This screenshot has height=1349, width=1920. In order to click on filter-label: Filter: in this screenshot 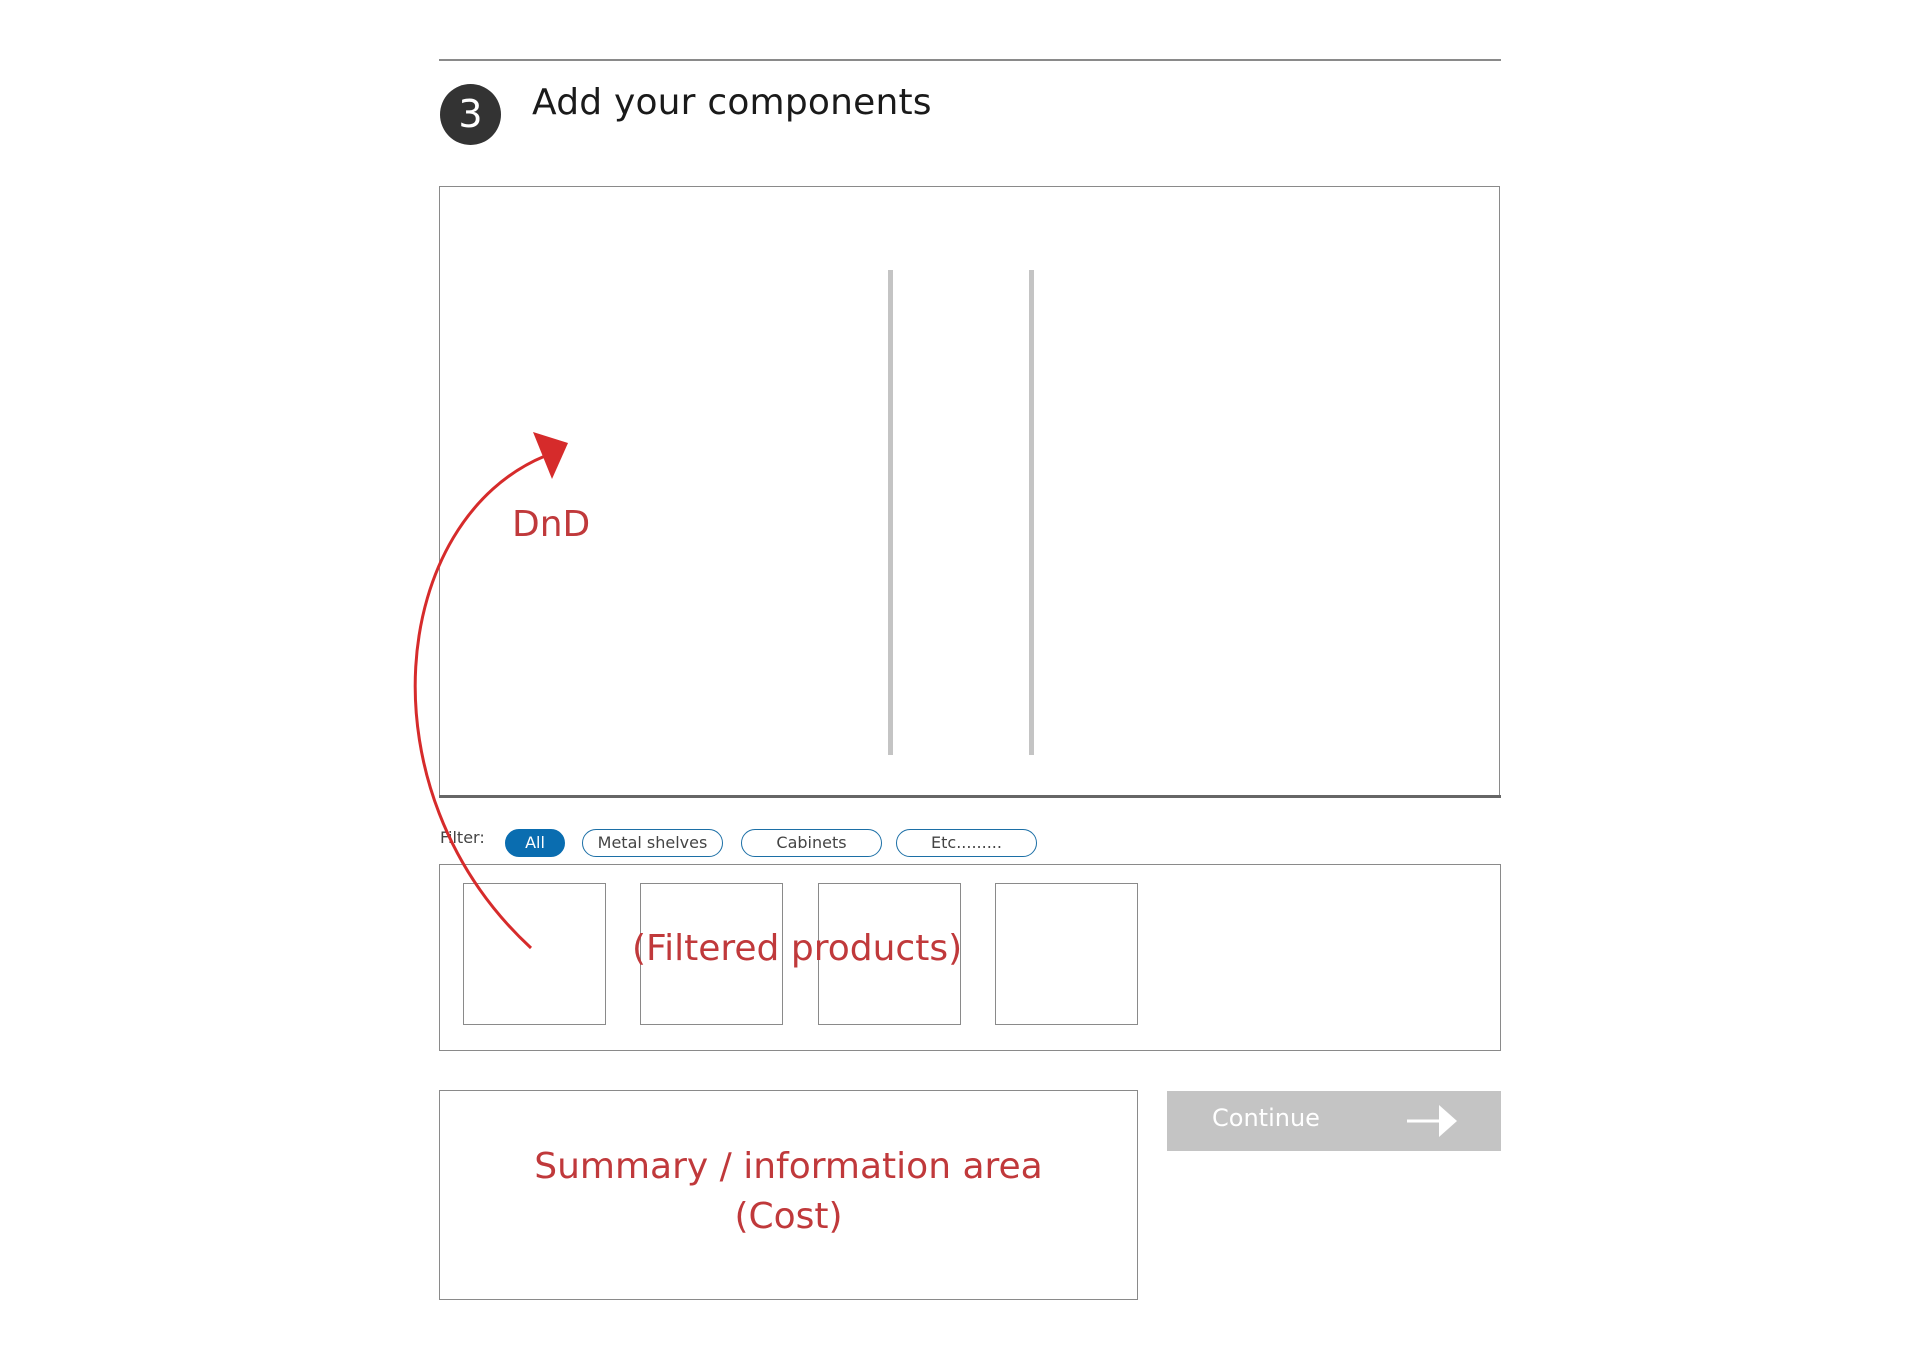, I will do `click(462, 837)`.